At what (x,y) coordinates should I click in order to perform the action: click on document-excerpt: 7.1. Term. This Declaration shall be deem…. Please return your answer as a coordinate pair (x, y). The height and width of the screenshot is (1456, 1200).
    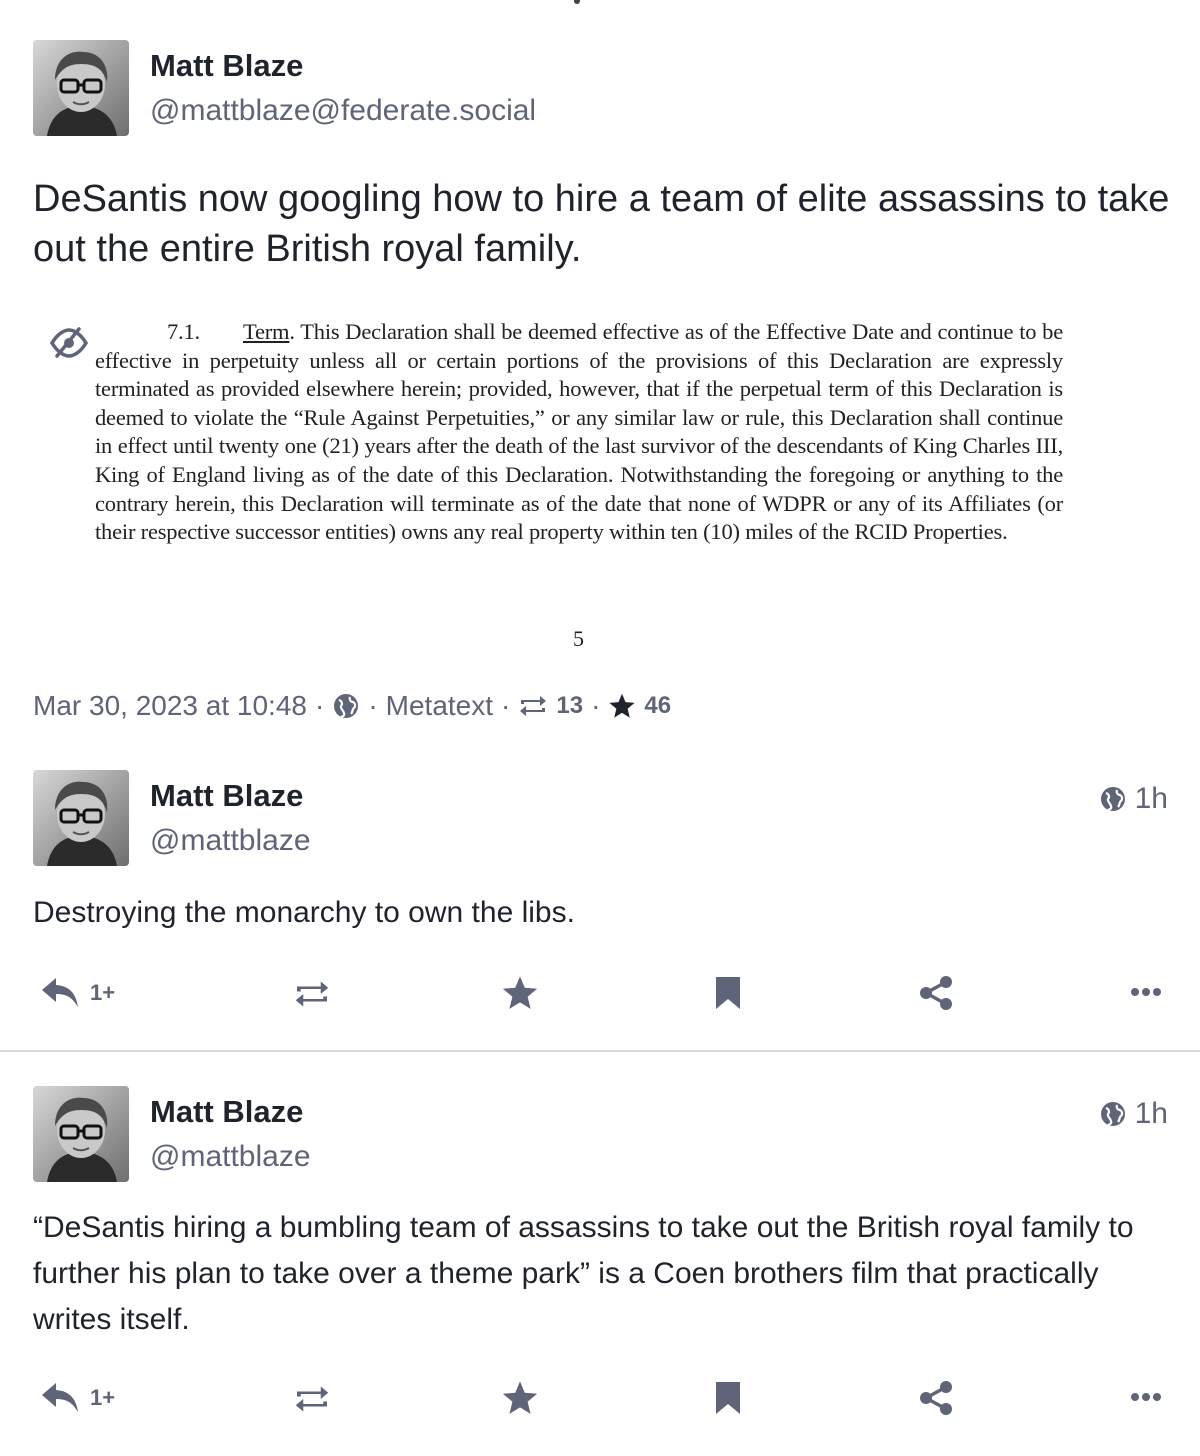
    Looking at the image, I should click on (579, 432).